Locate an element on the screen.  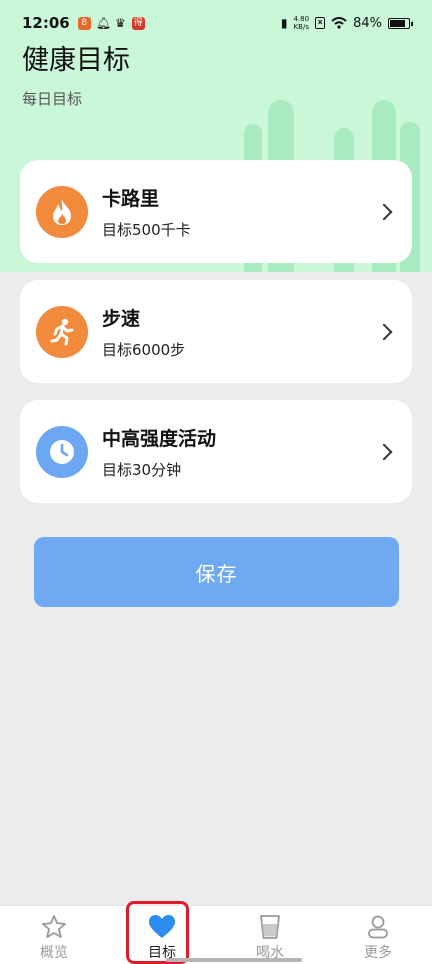
nav-item-overview: 概览 is located at coordinates (54, 935).